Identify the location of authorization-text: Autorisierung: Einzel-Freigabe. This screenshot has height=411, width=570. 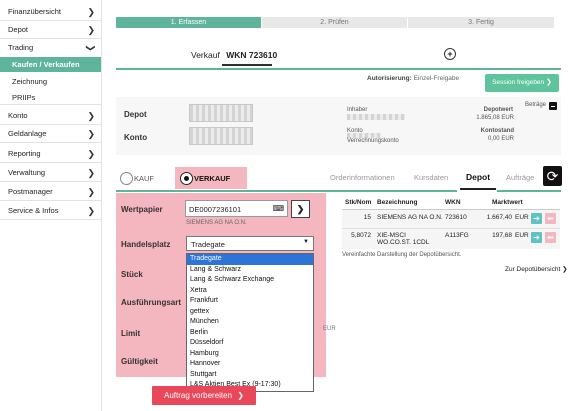
(413, 78).